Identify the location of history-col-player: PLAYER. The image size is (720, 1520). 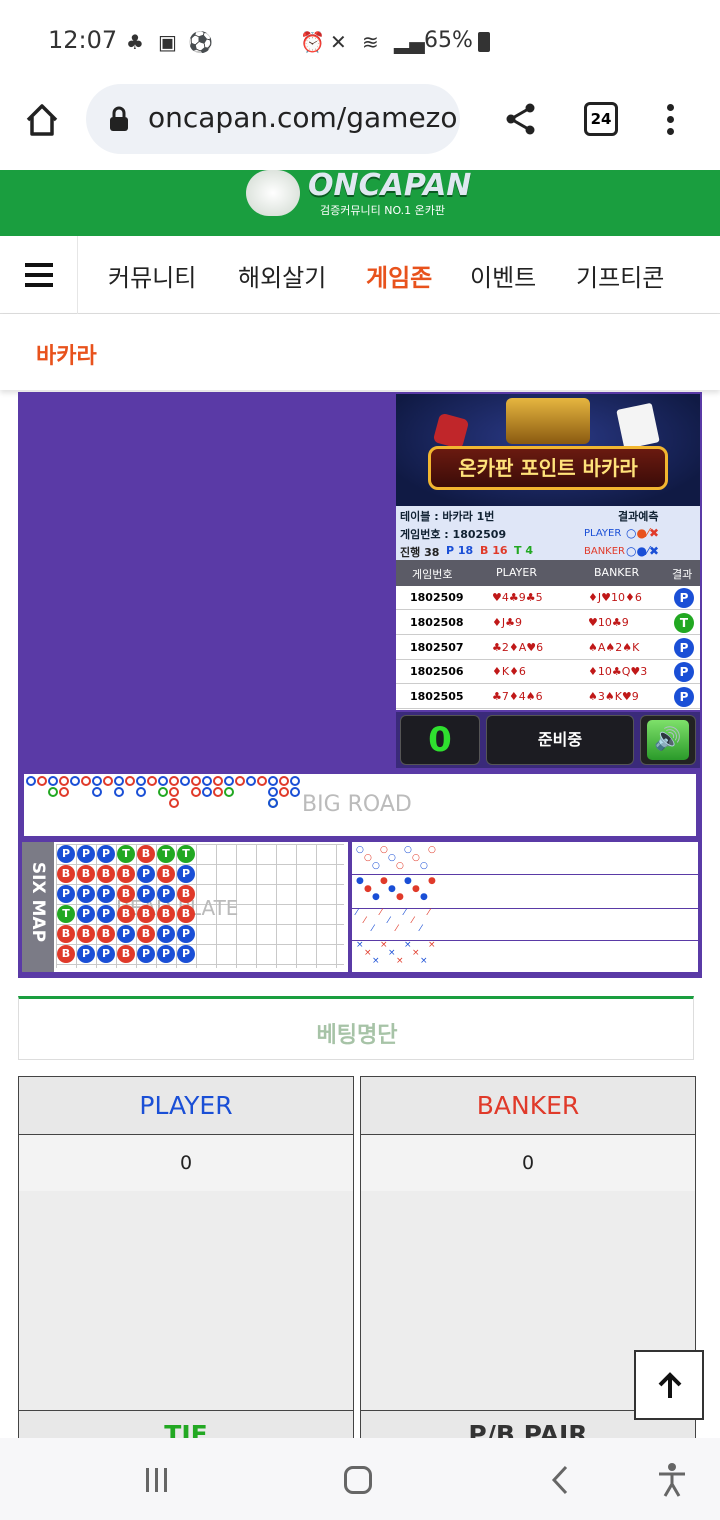
(516, 572).